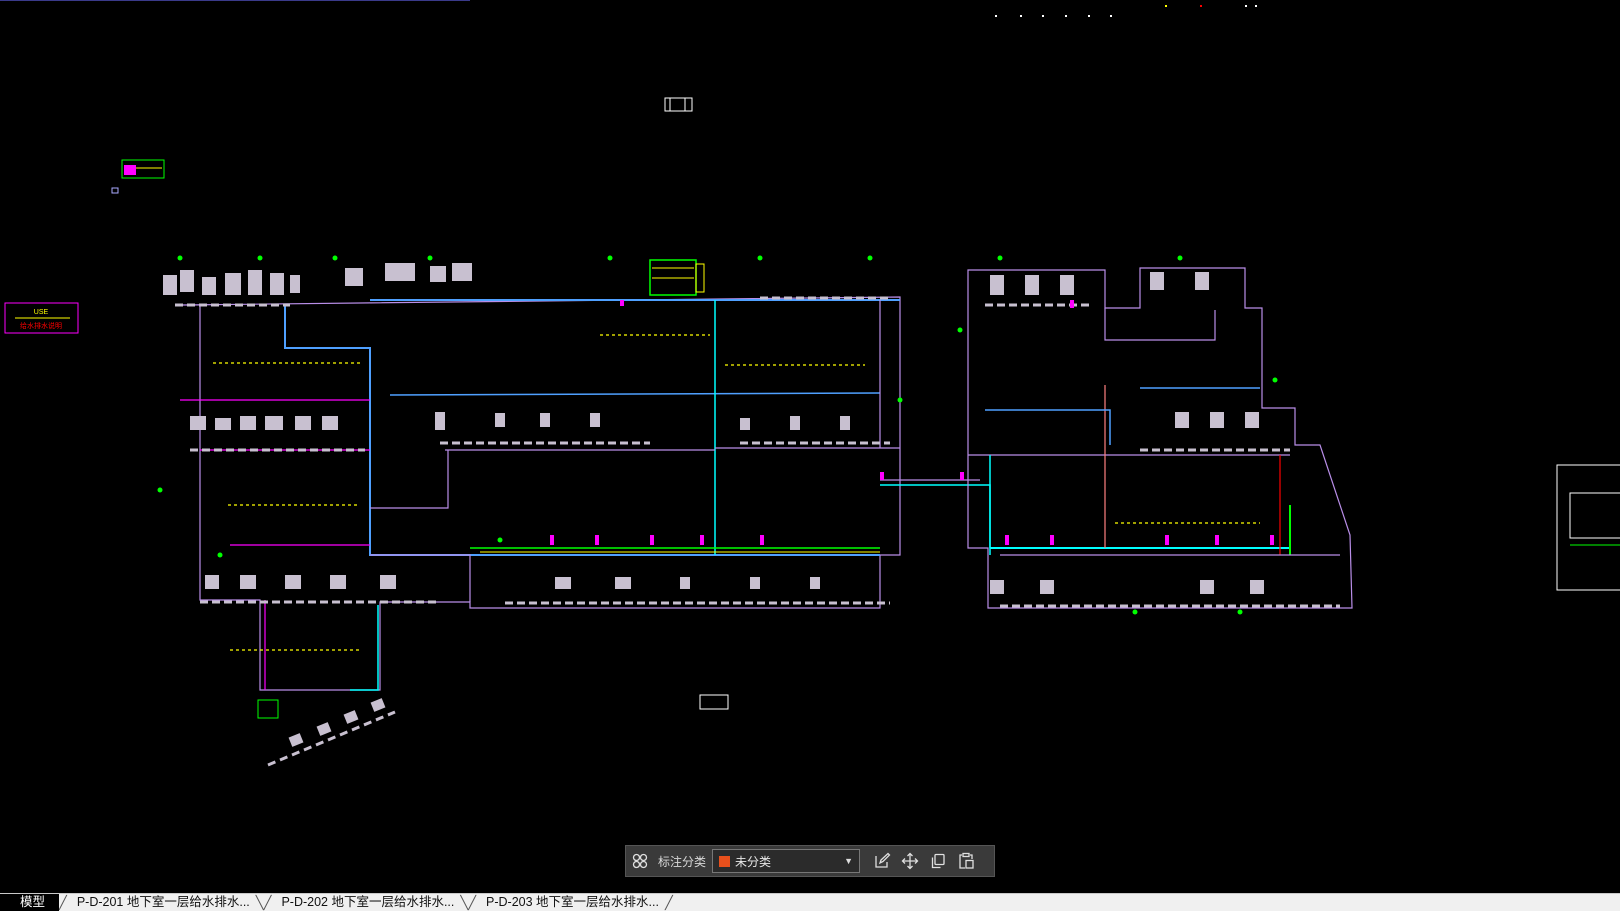 This screenshot has width=1620, height=911. What do you see at coordinates (1588, 527) in the screenshot?
I see `right-sheet-frame` at bounding box center [1588, 527].